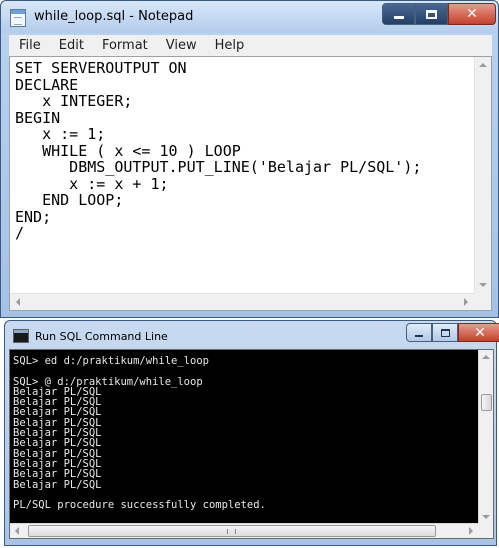  What do you see at coordinates (114, 16) in the screenshot?
I see `notepad-title: while_loop.sql - Notepad` at bounding box center [114, 16].